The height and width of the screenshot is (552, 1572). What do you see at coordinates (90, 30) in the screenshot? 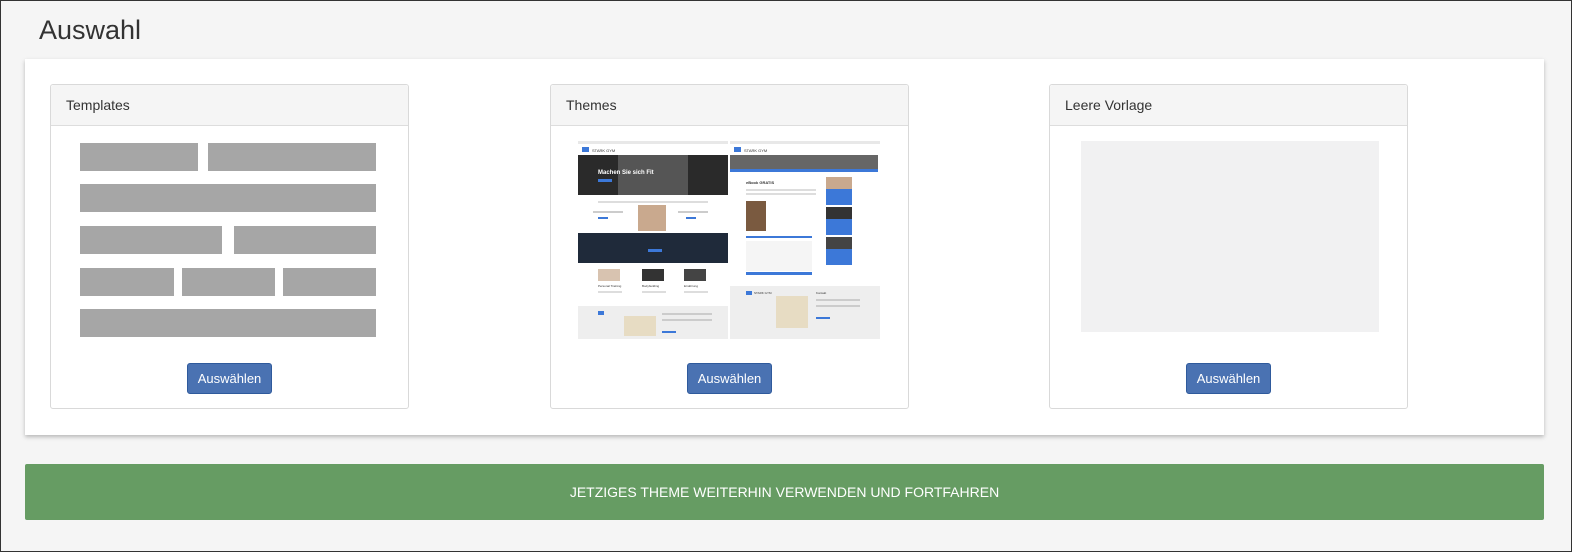
I see `page-title: Auswahl` at bounding box center [90, 30].